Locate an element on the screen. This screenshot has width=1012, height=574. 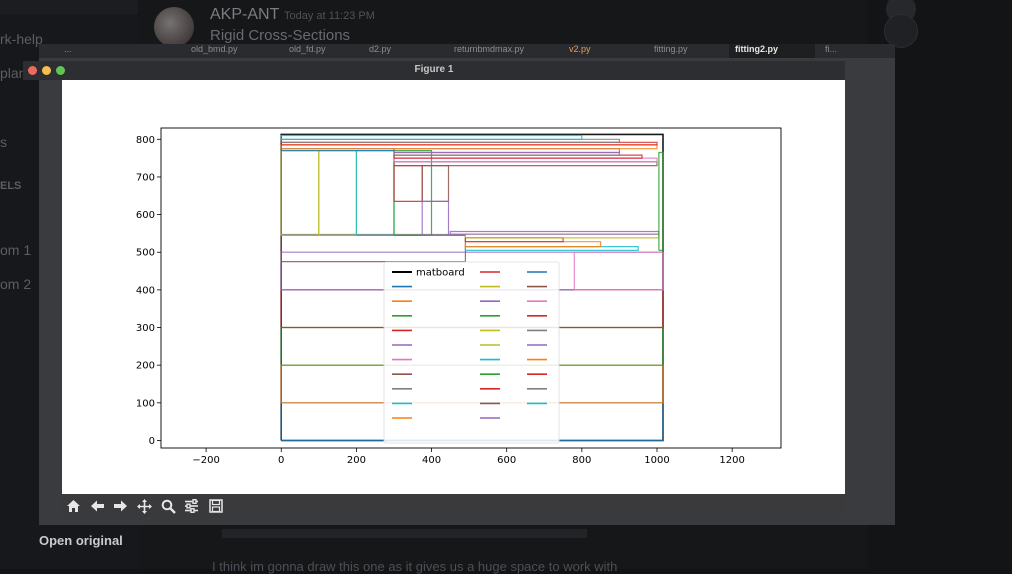
window-titlebar: Figure 1 is located at coordinates (434, 70).